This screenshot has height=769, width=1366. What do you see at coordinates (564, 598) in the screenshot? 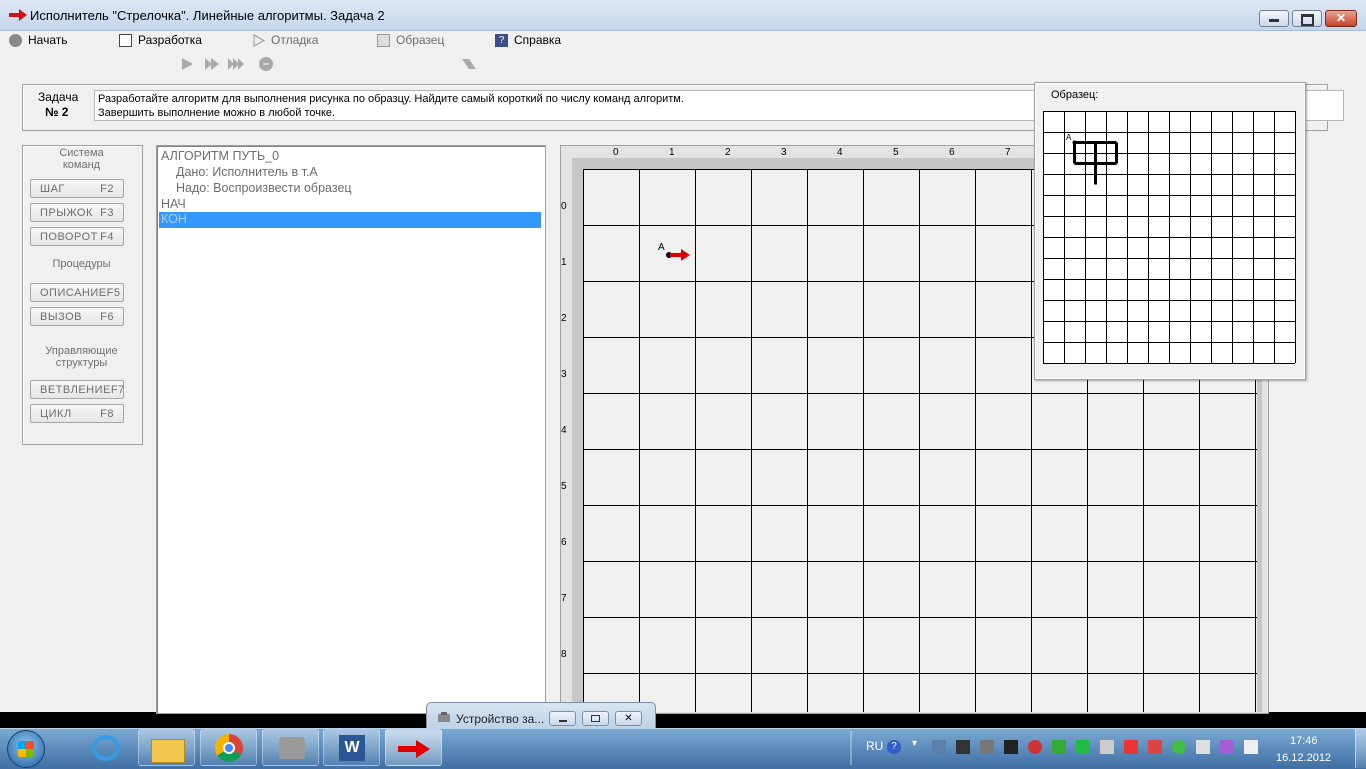
I see `row-number: 7` at bounding box center [564, 598].